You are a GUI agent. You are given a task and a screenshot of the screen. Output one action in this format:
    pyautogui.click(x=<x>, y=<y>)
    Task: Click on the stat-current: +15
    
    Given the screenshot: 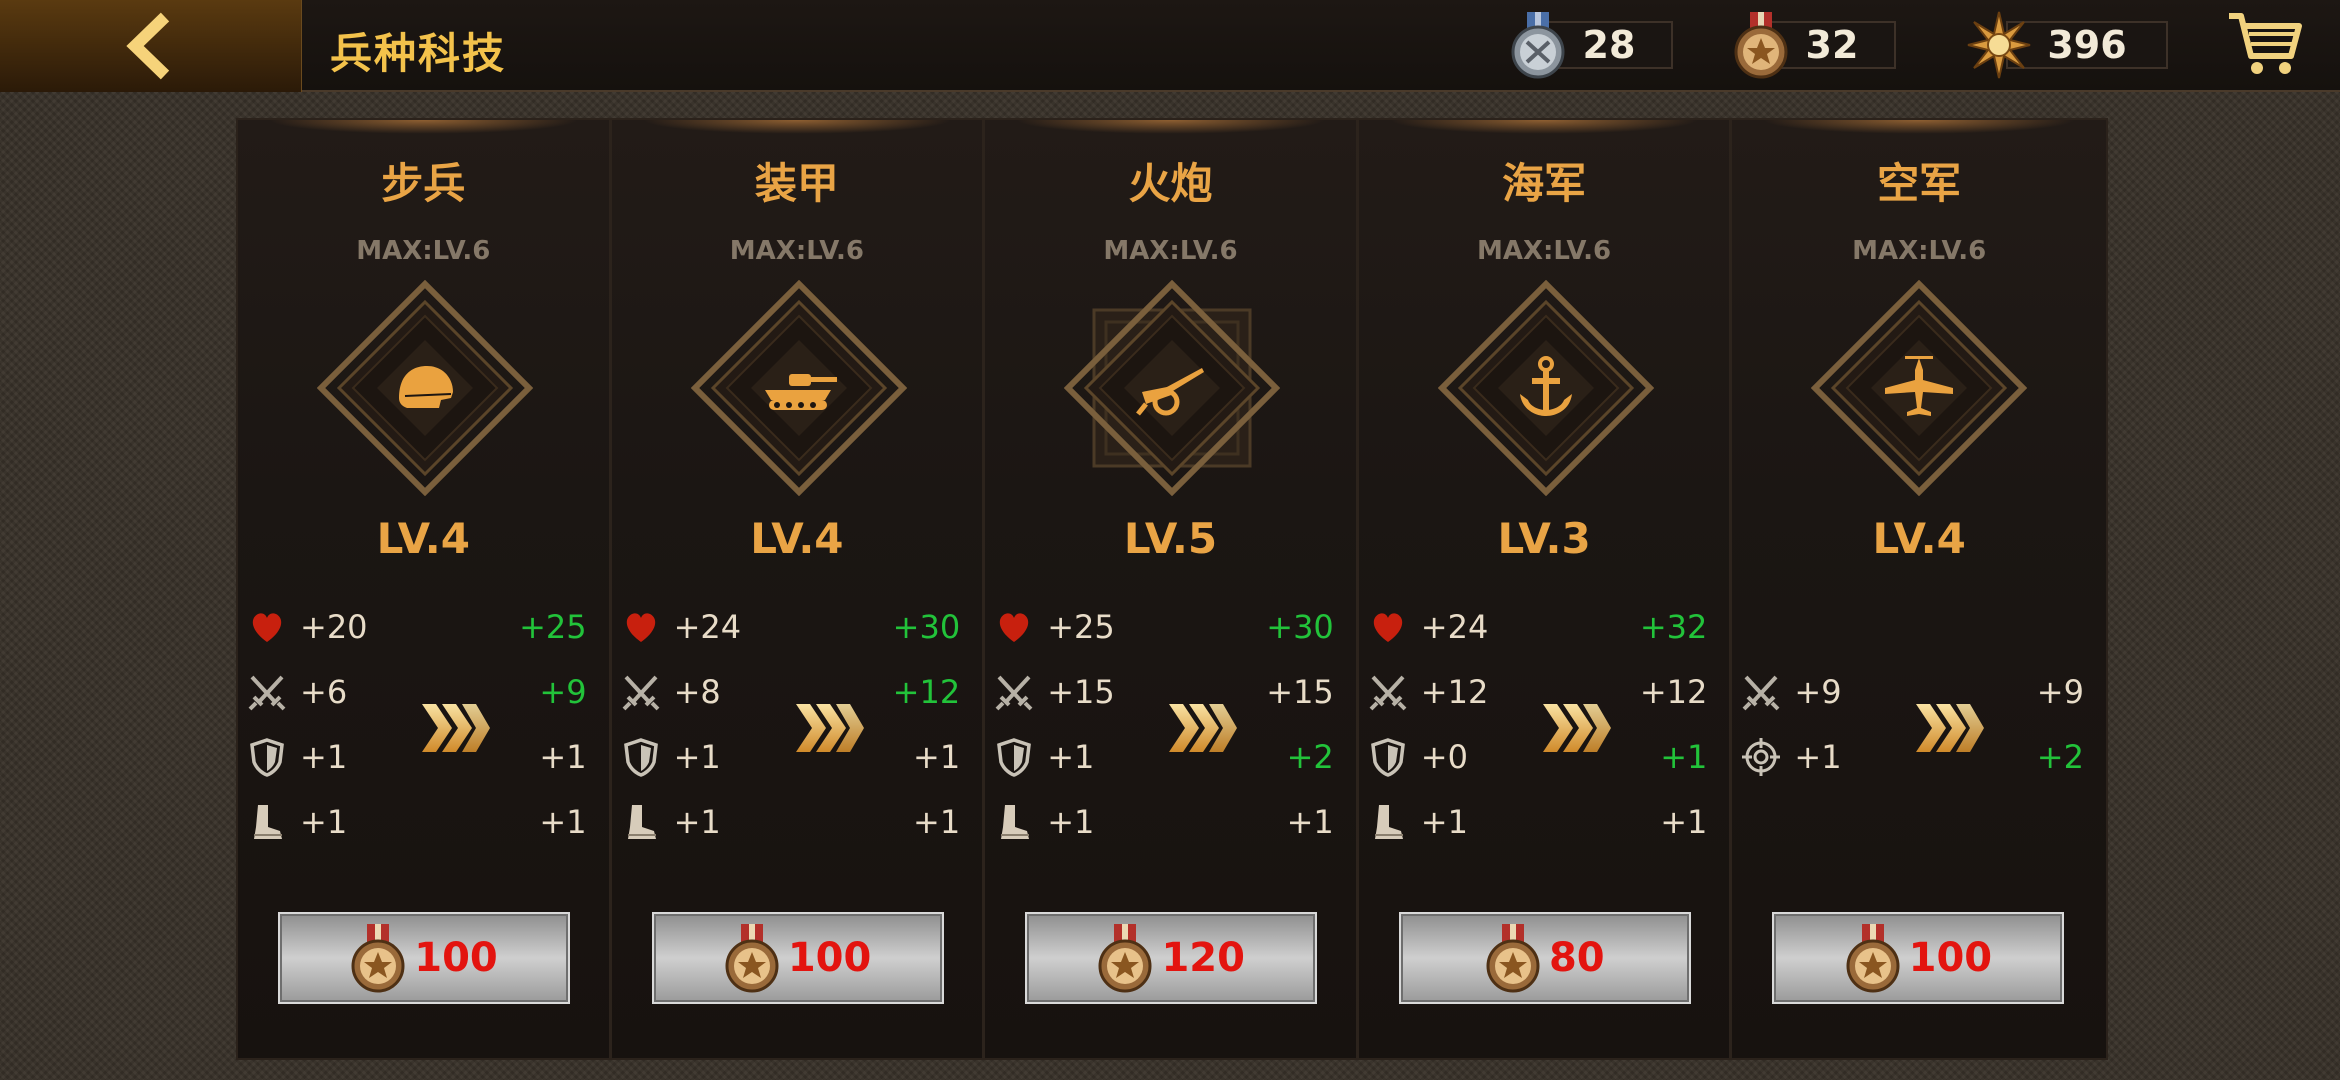 What is the action you would take?
    pyautogui.click(x=1081, y=692)
    